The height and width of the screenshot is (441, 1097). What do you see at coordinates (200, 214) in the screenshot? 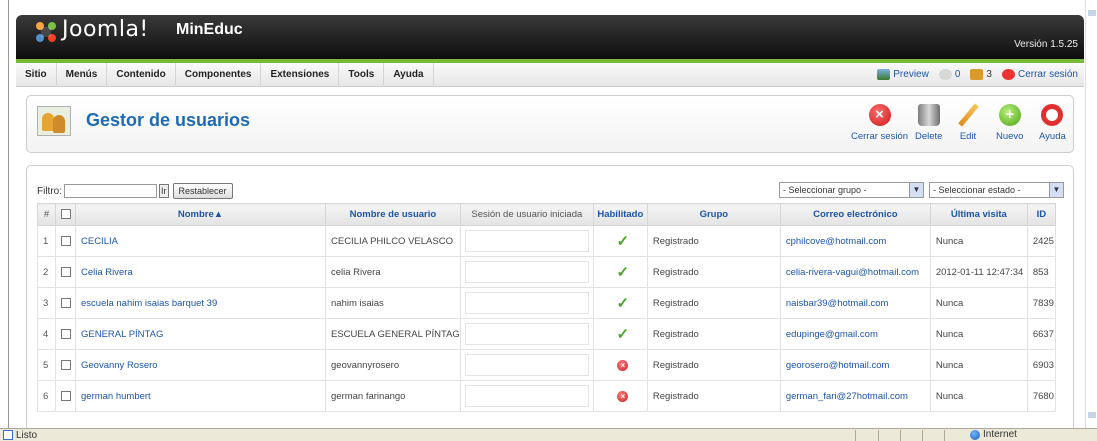
I see `col-name: Nombre▲` at bounding box center [200, 214].